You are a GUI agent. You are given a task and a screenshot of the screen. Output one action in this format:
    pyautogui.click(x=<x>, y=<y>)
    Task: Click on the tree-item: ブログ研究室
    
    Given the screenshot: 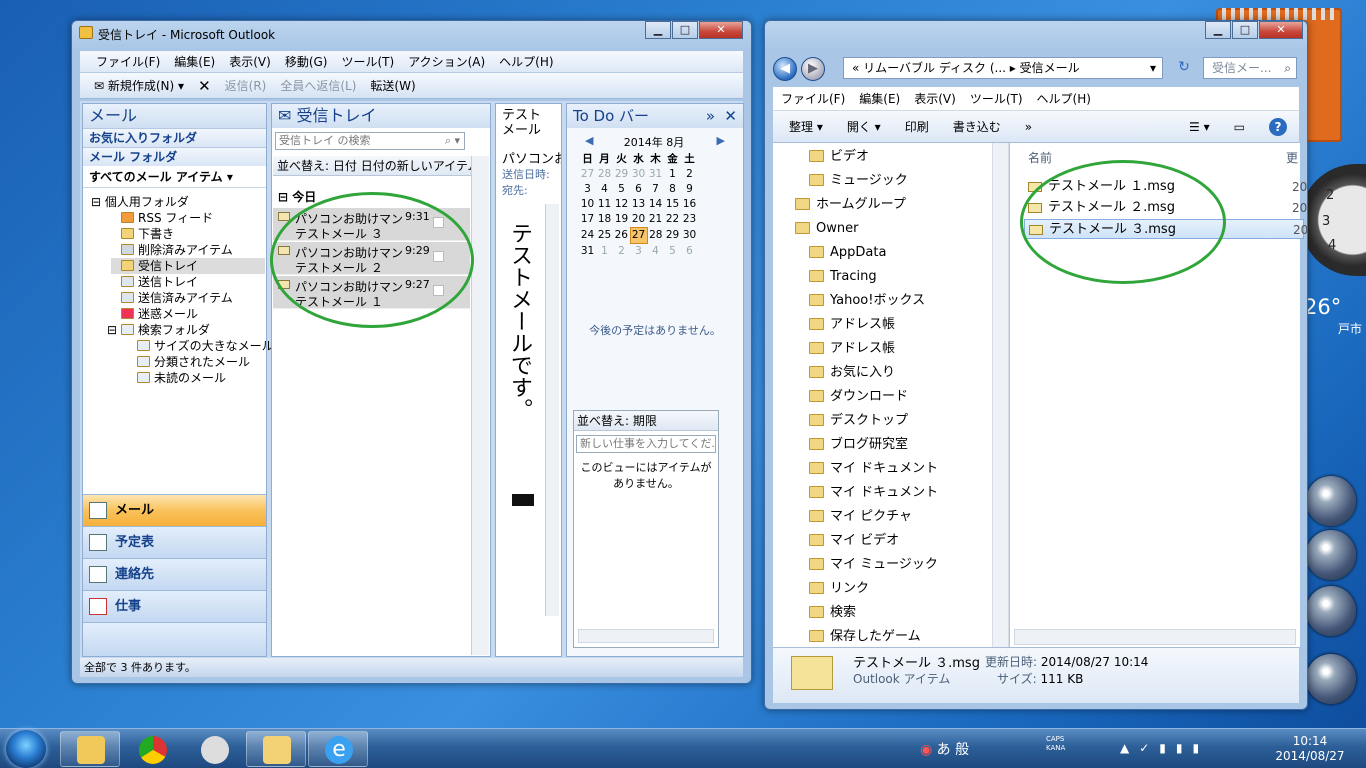 What is the action you would take?
    pyautogui.click(x=858, y=445)
    